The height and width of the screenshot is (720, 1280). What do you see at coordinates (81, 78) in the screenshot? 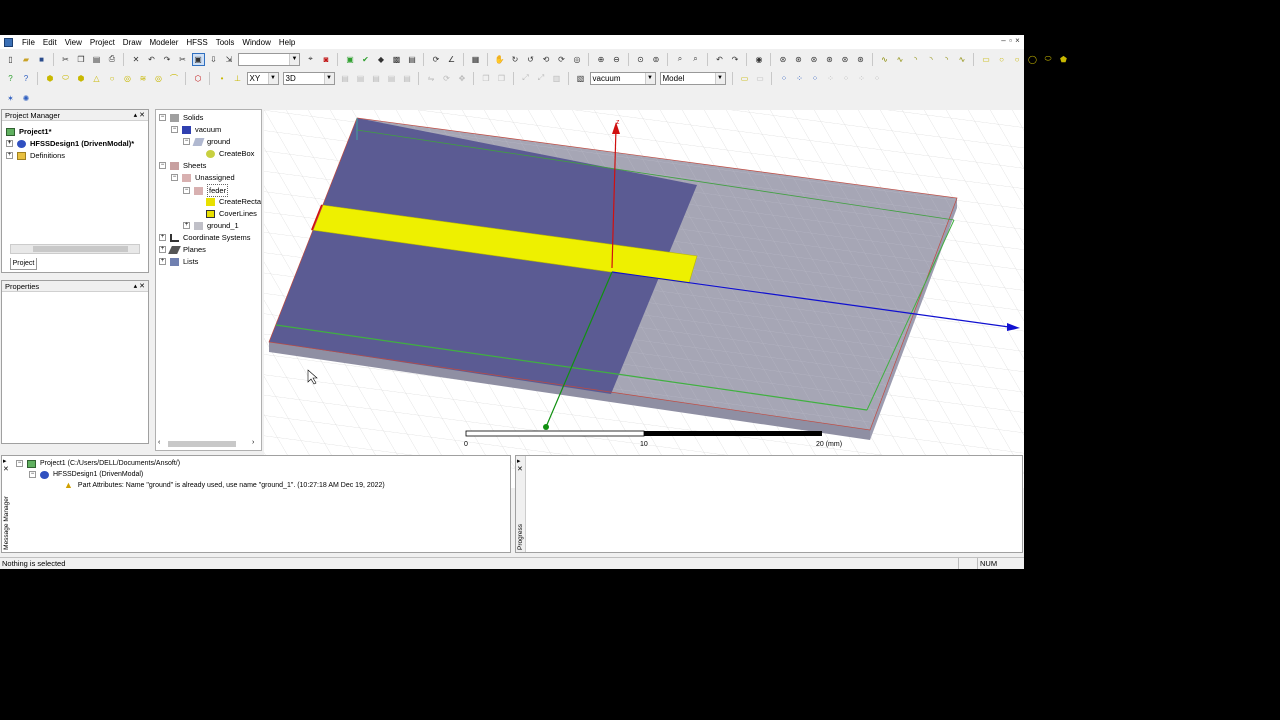
I see `polyhedron-icon: ⬢` at bounding box center [81, 78].